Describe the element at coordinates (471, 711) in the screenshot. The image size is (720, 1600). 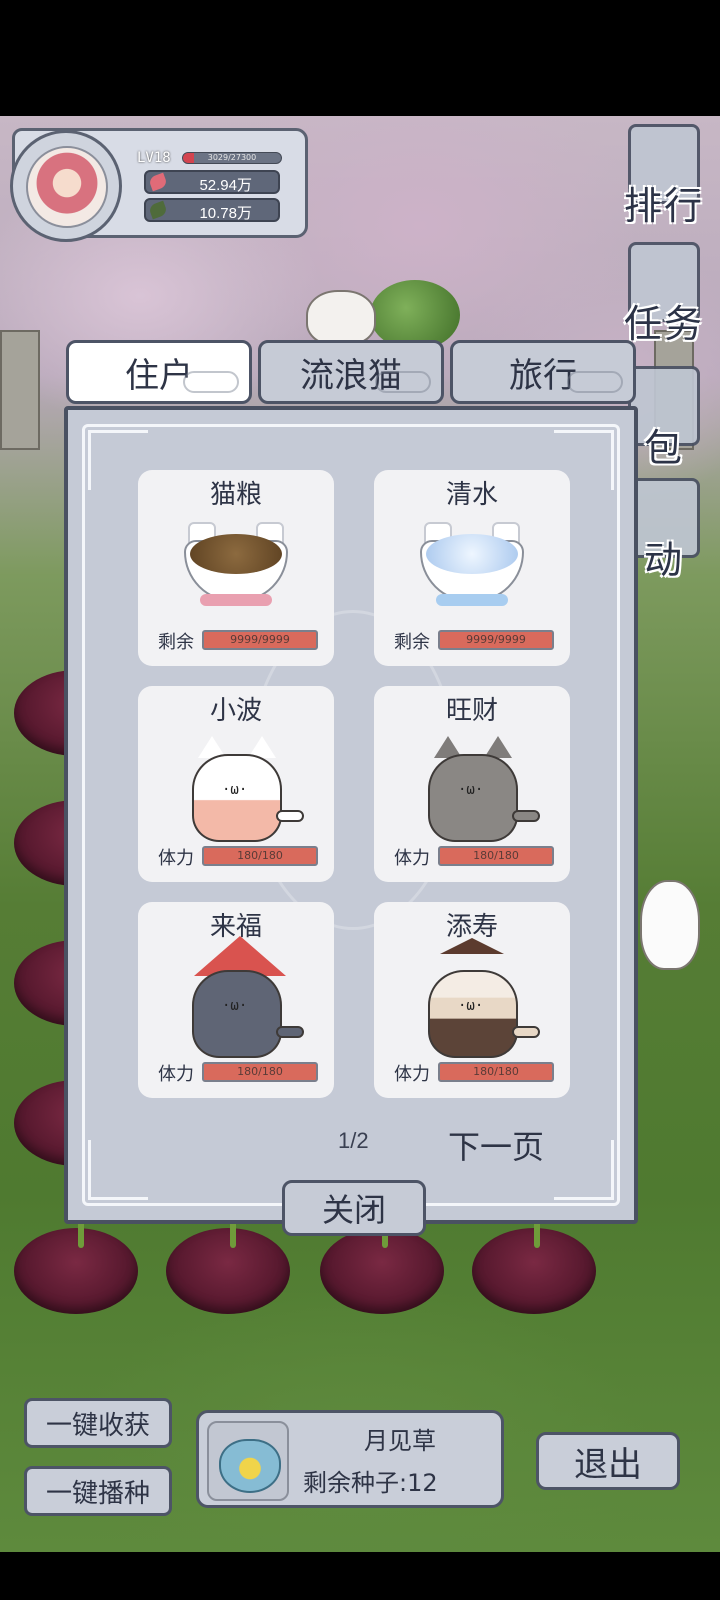
I see `card-name: 旺财` at that location.